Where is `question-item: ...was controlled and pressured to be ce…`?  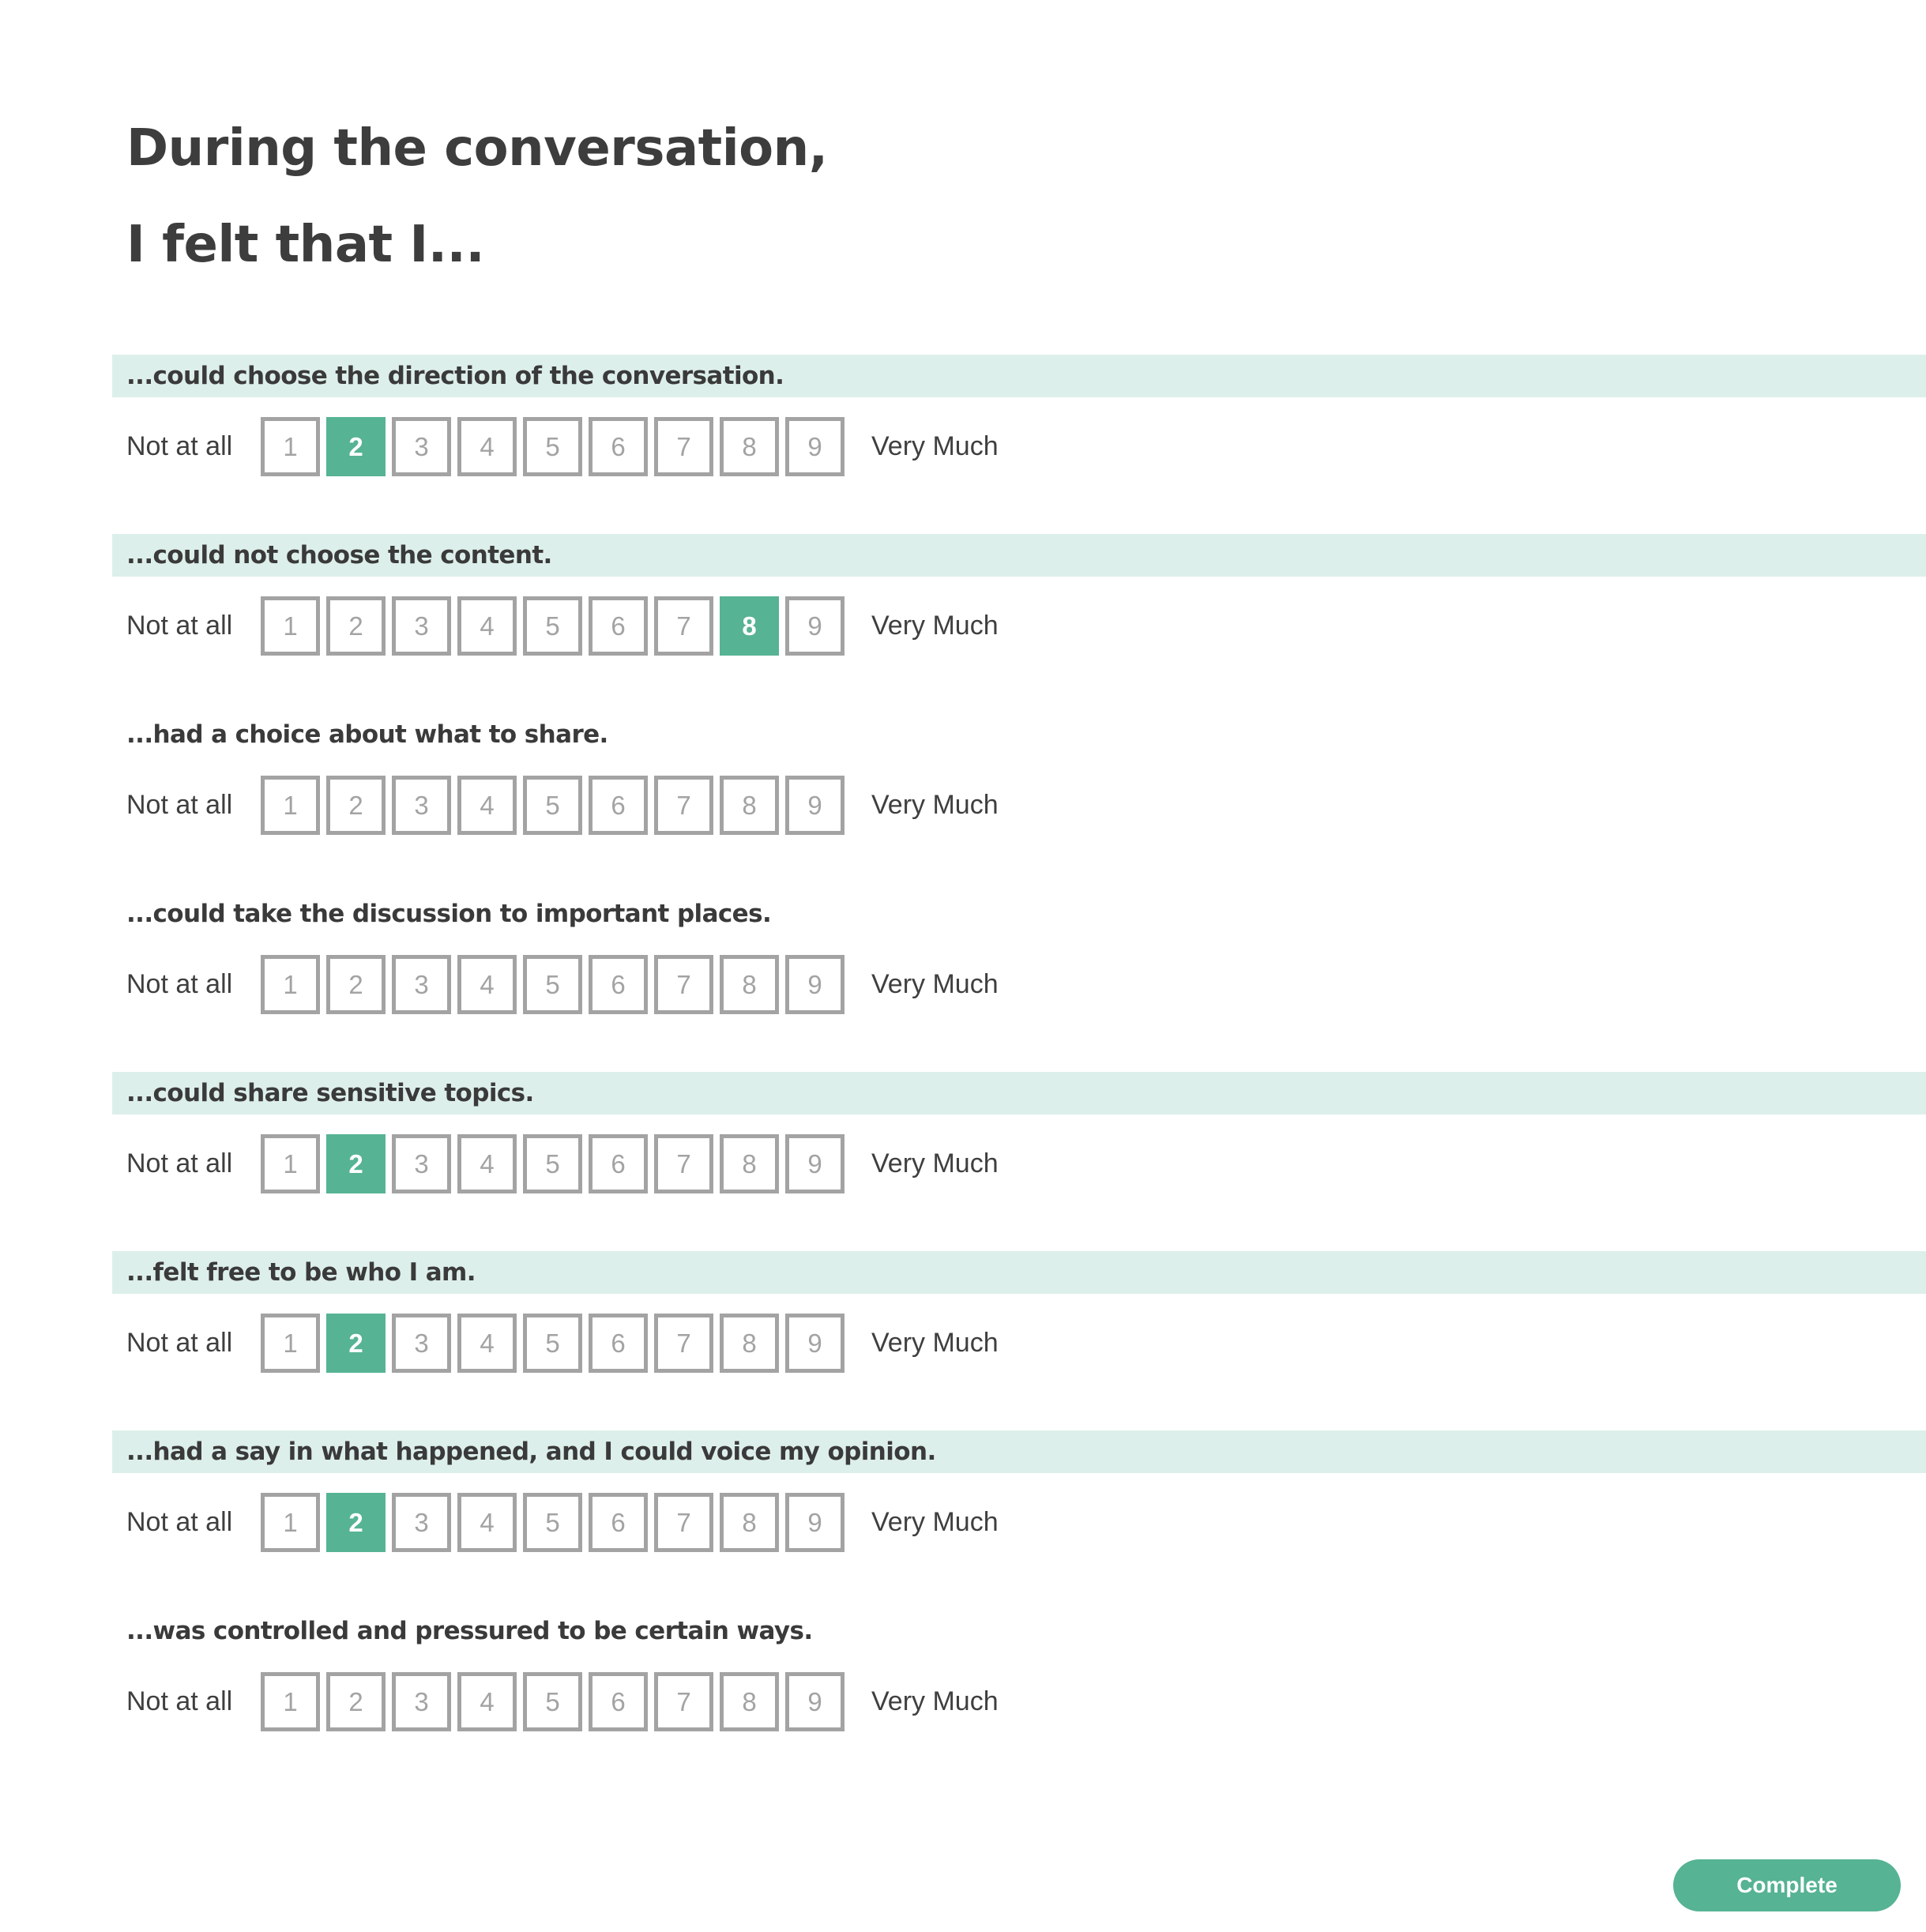
question-item: ...was controlled and pressured to be ce… is located at coordinates (963, 1699).